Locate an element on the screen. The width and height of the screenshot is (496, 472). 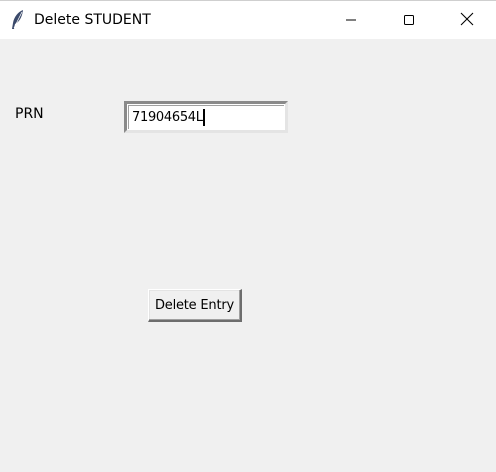
close-button is located at coordinates (467, 20).